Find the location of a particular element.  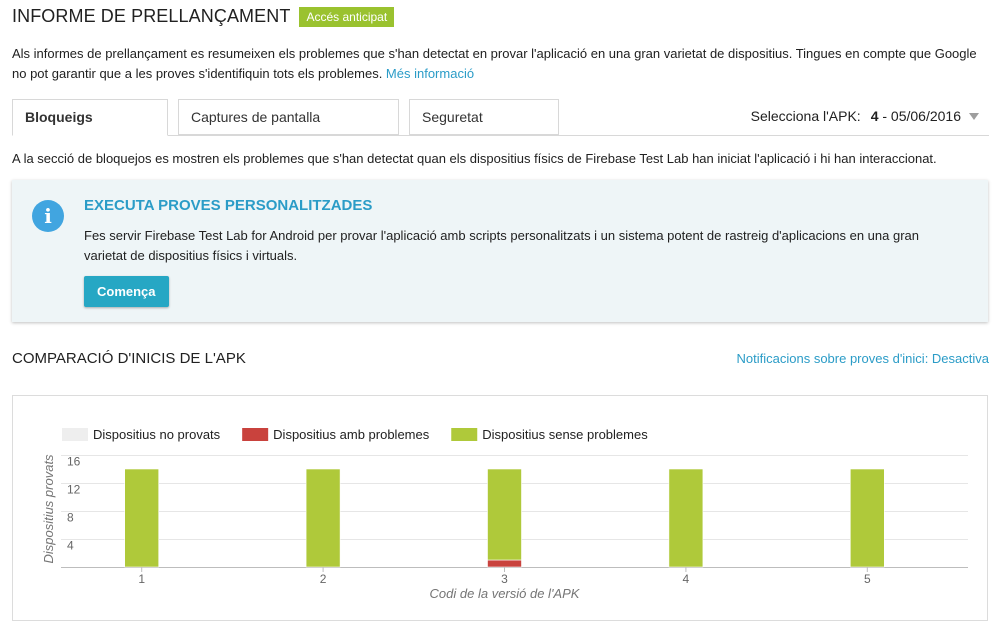

x-tick-label: 1 is located at coordinates (141, 579).